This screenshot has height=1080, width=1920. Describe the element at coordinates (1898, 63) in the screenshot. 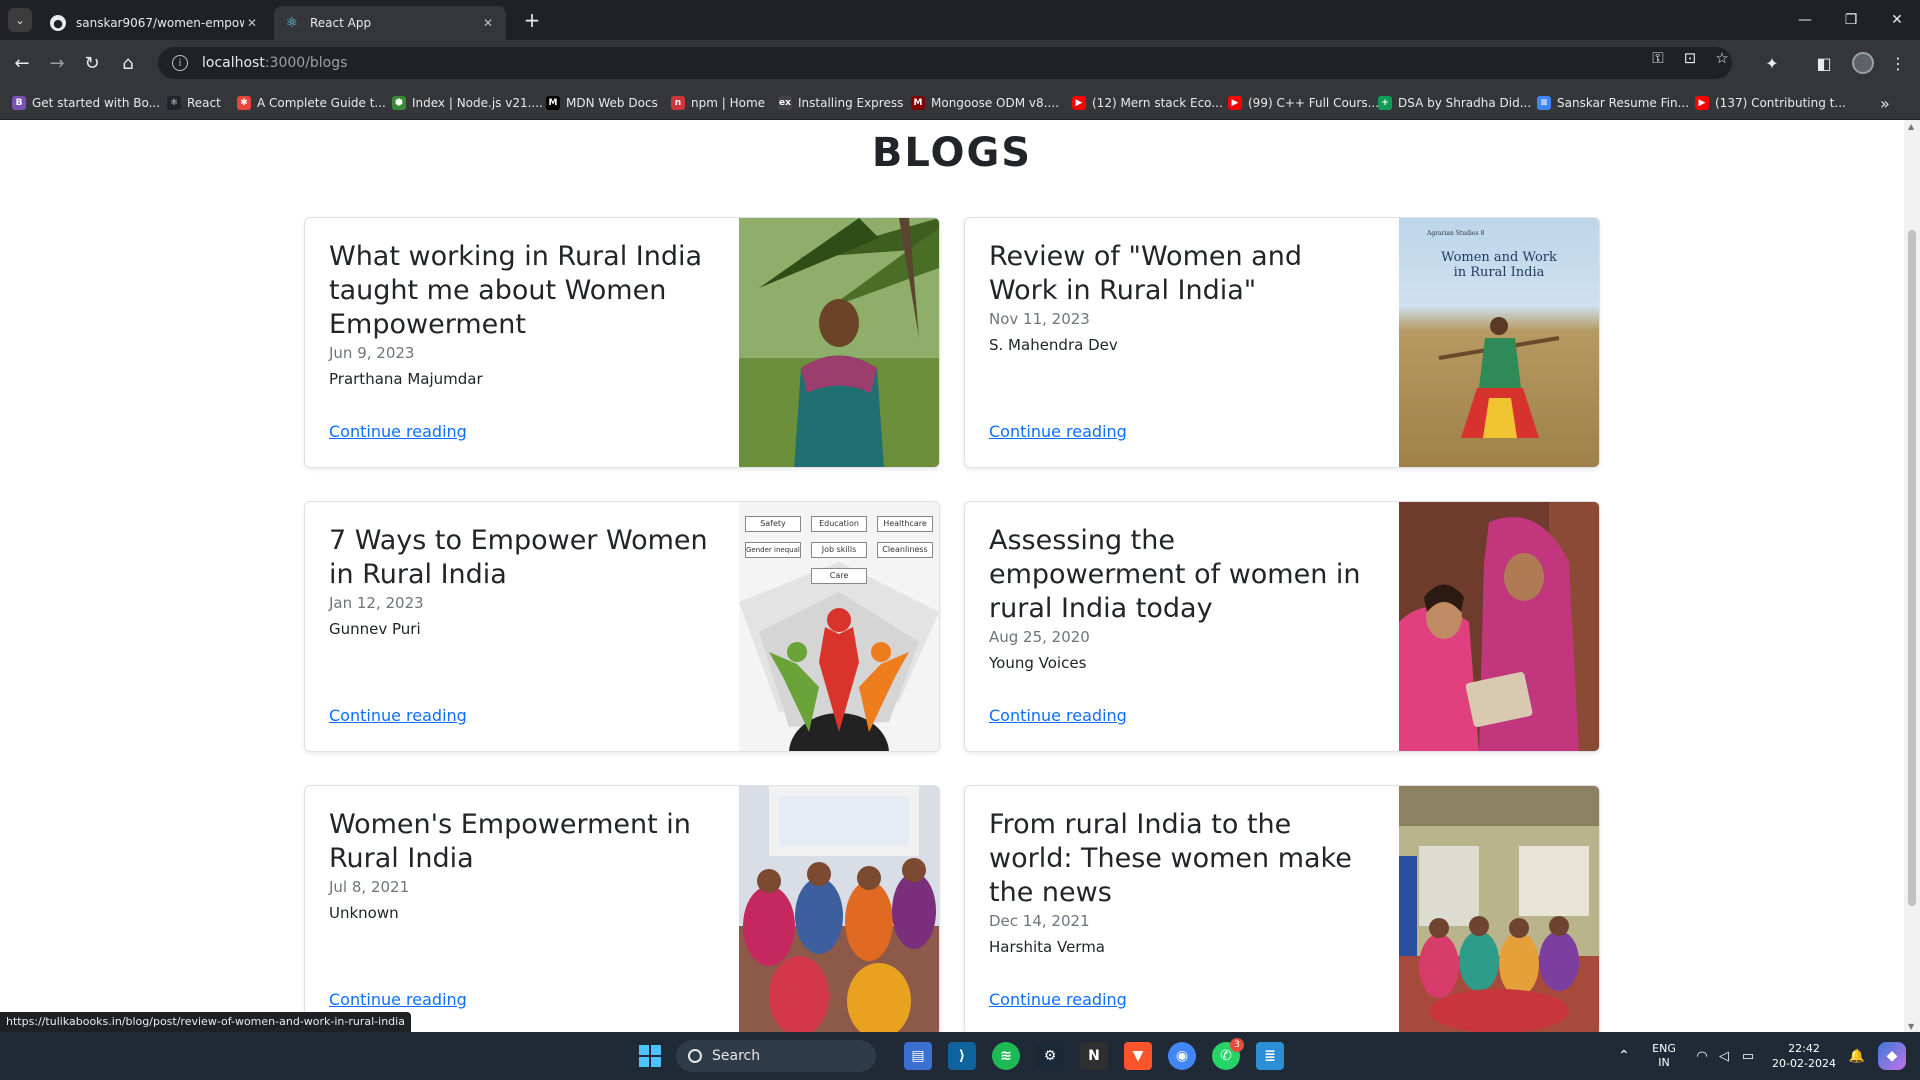

I see `menu-icon: ⋮` at that location.